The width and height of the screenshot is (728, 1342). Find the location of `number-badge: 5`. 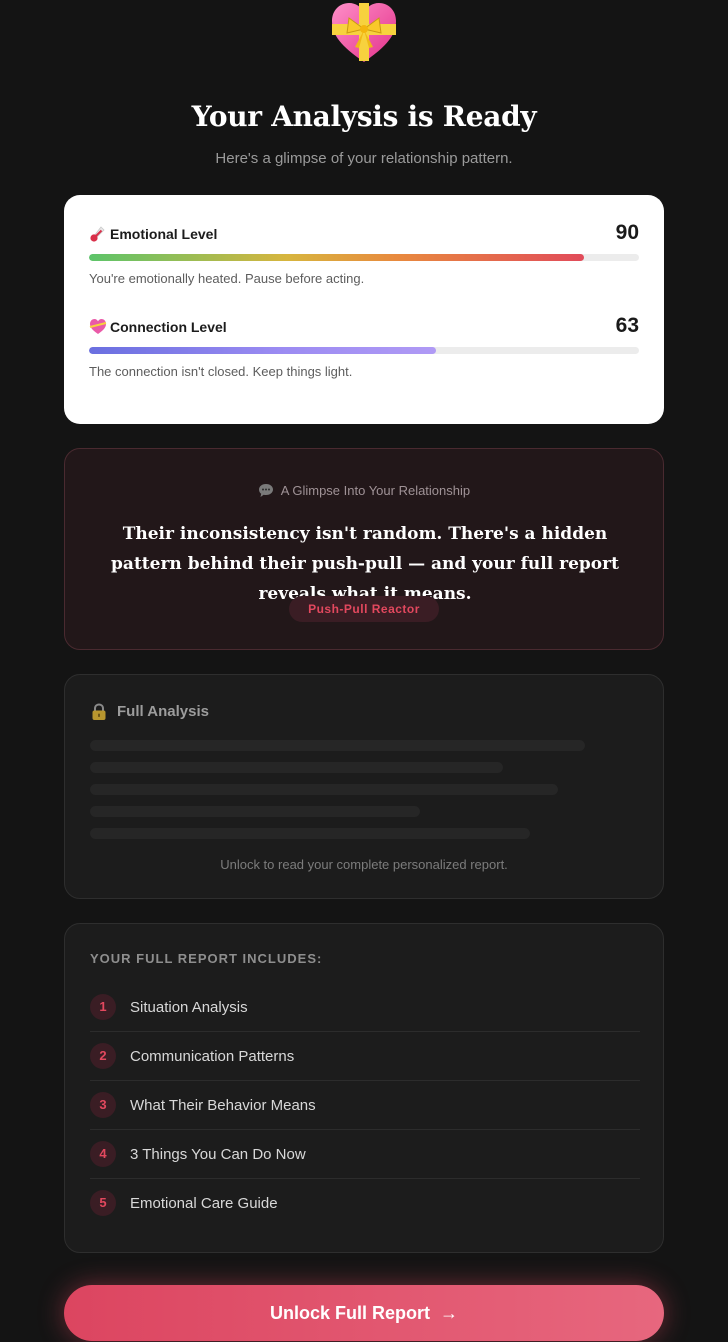

number-badge: 5 is located at coordinates (103, 1203).